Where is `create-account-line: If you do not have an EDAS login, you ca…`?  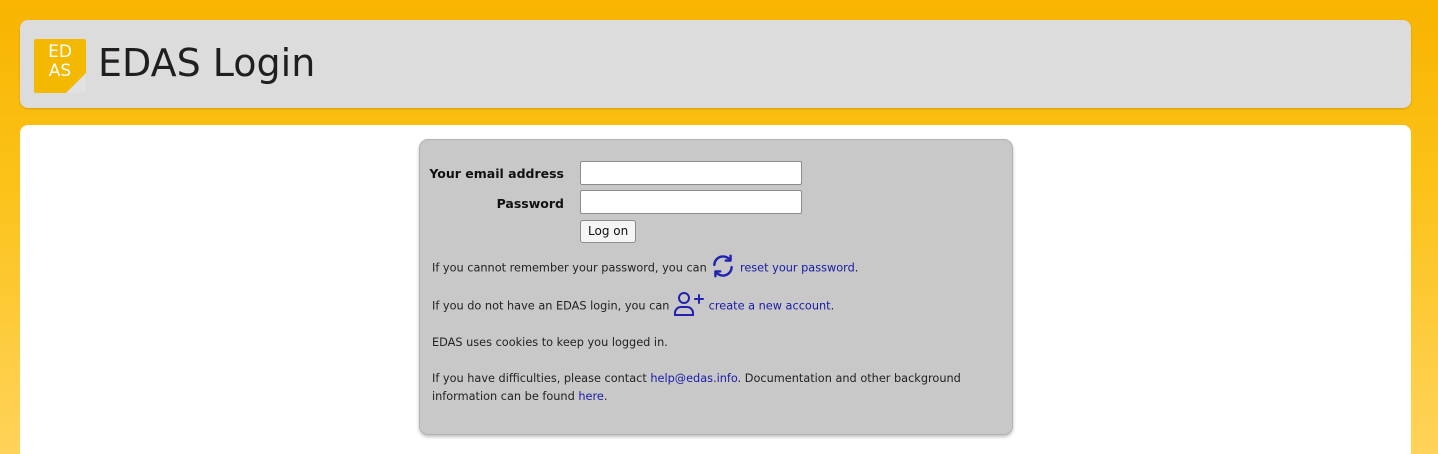 create-account-line: If you do not have an EDAS login, you ca… is located at coordinates (633, 306).